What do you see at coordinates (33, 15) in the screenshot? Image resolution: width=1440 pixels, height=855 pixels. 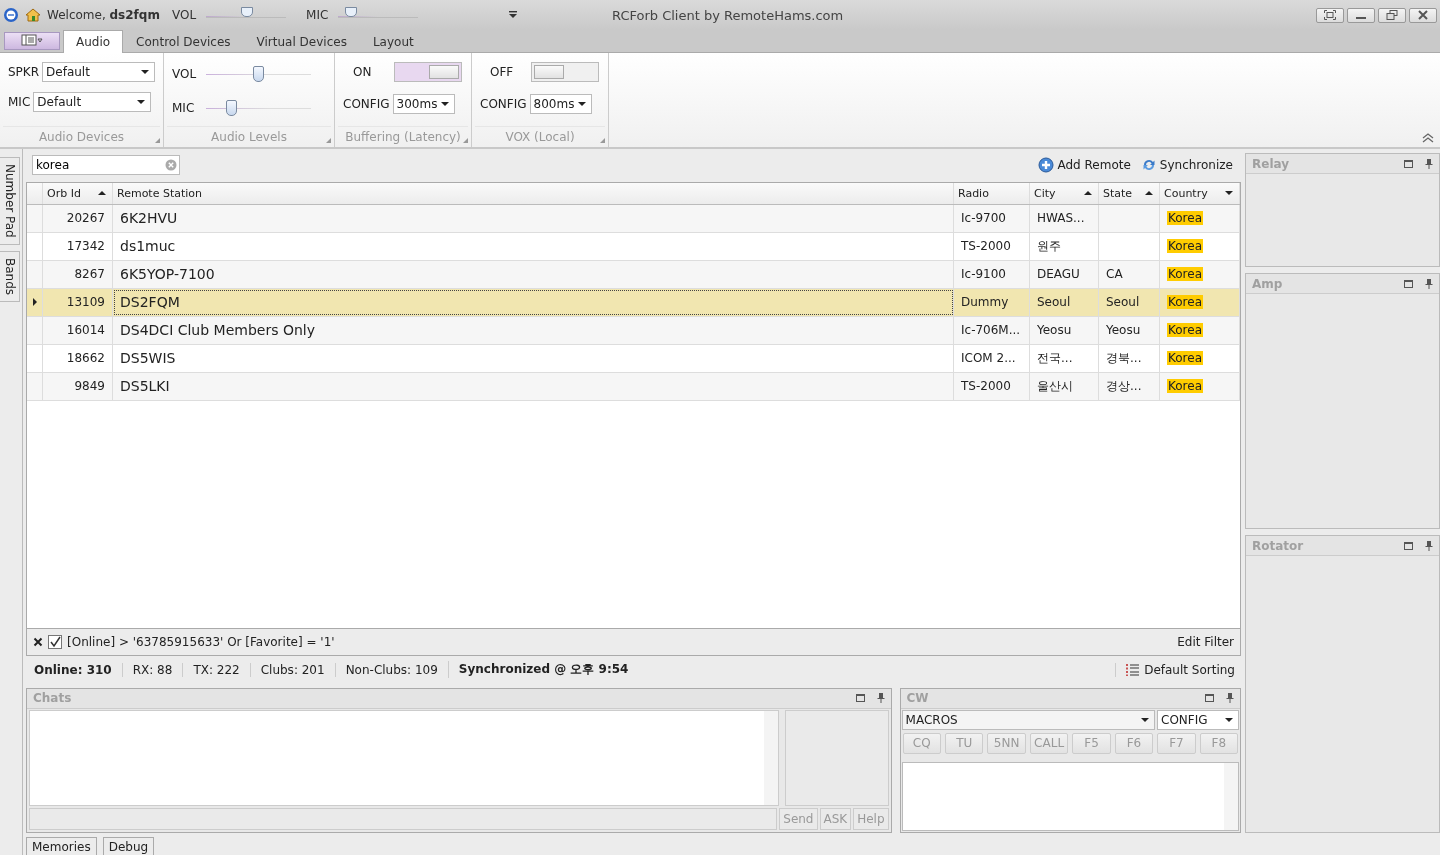 I see `home-icon` at bounding box center [33, 15].